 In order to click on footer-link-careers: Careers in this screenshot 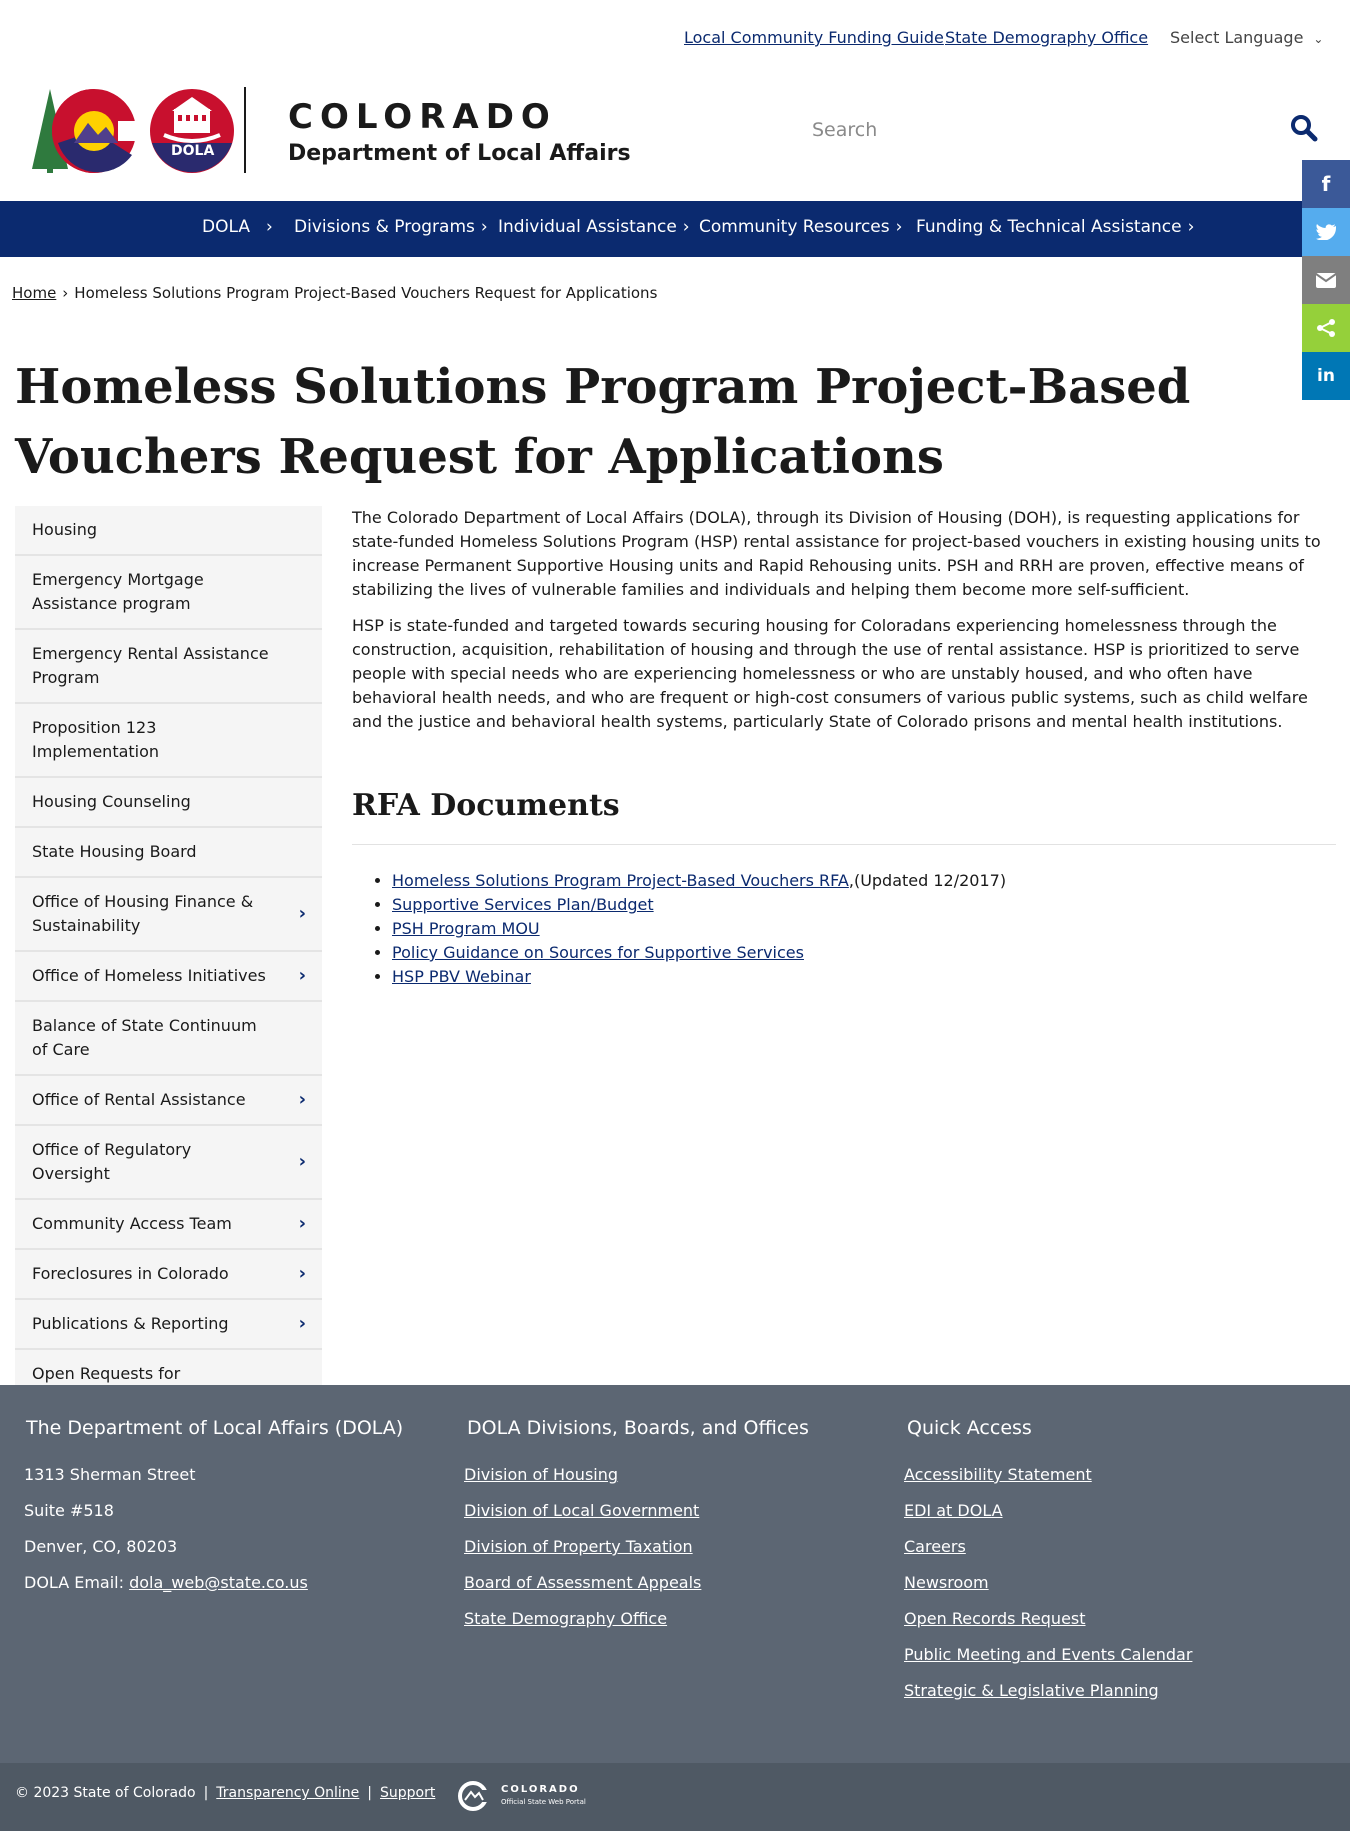, I will do `click(935, 1546)`.